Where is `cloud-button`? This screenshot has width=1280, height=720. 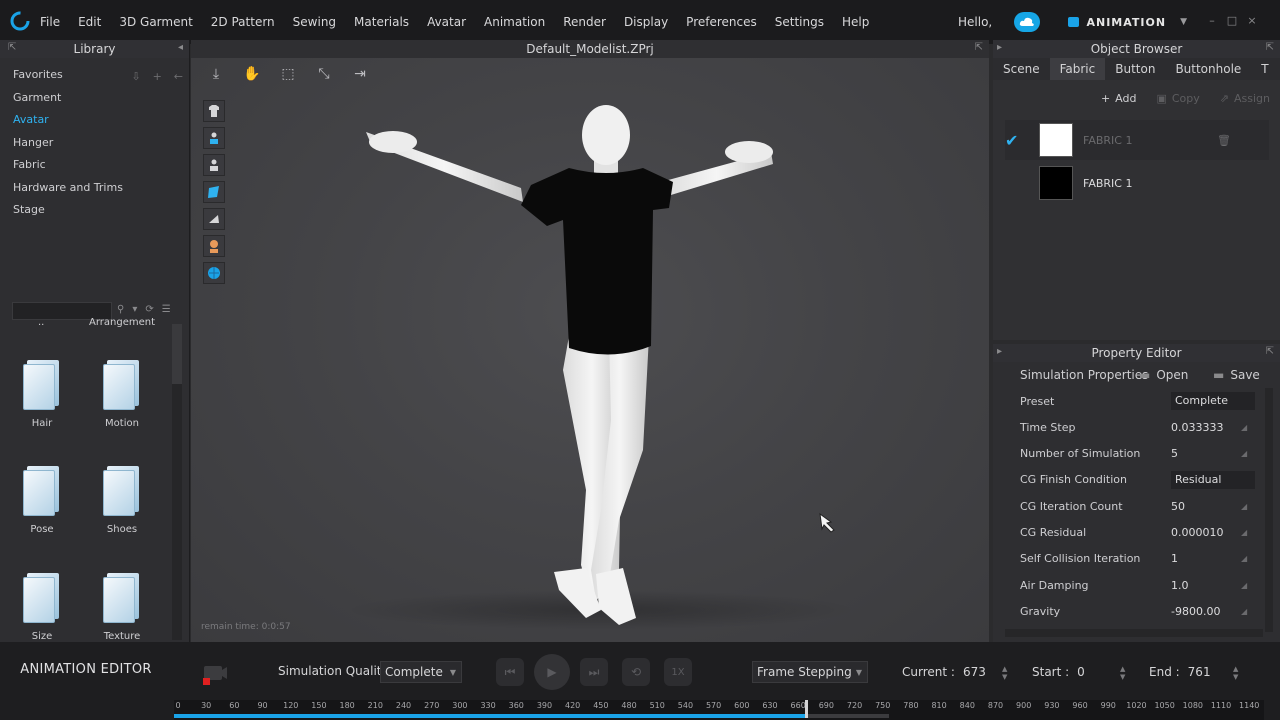
cloud-button is located at coordinates (1027, 22).